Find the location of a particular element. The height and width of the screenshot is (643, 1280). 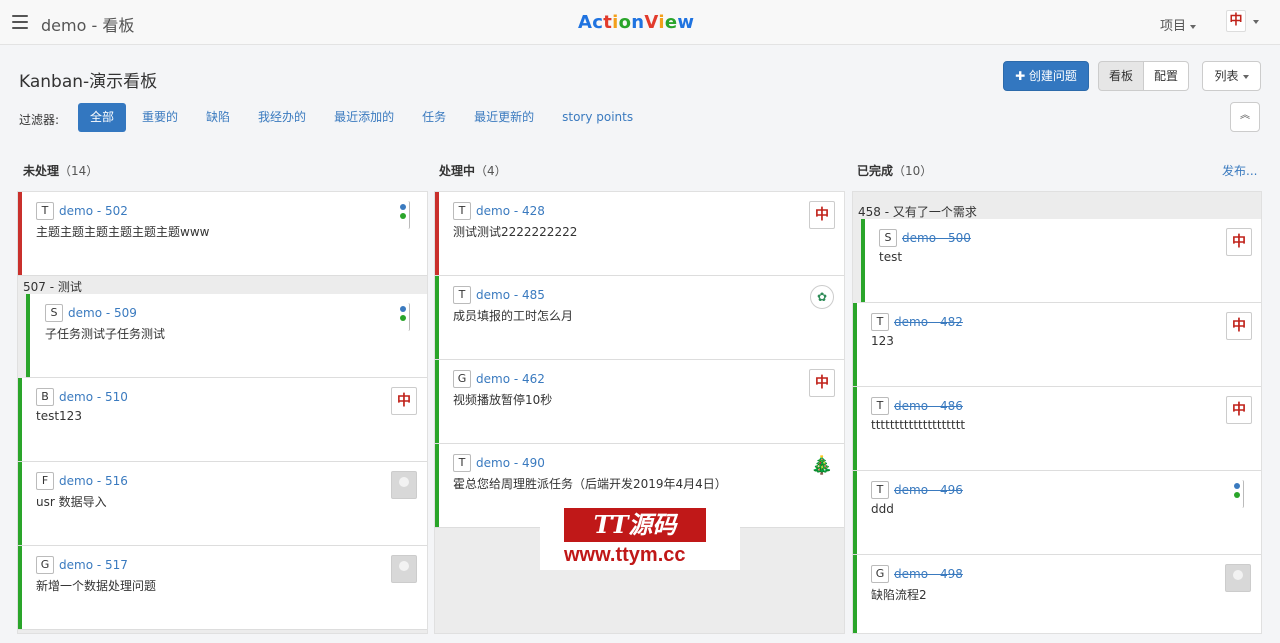

chevron-up-icon: ︽ is located at coordinates (1245, 115).